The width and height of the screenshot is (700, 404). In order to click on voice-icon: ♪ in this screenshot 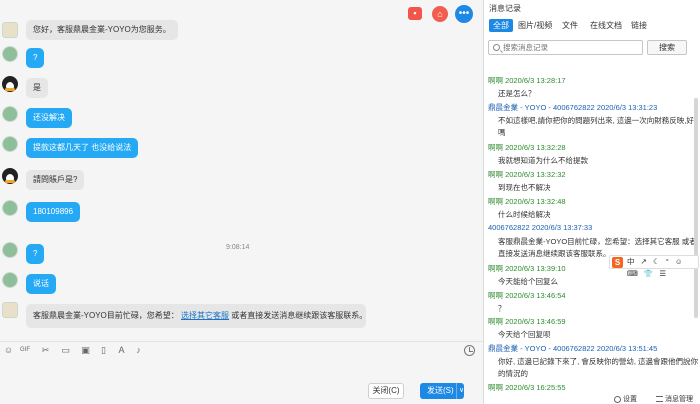, I will do `click(138, 350)`.